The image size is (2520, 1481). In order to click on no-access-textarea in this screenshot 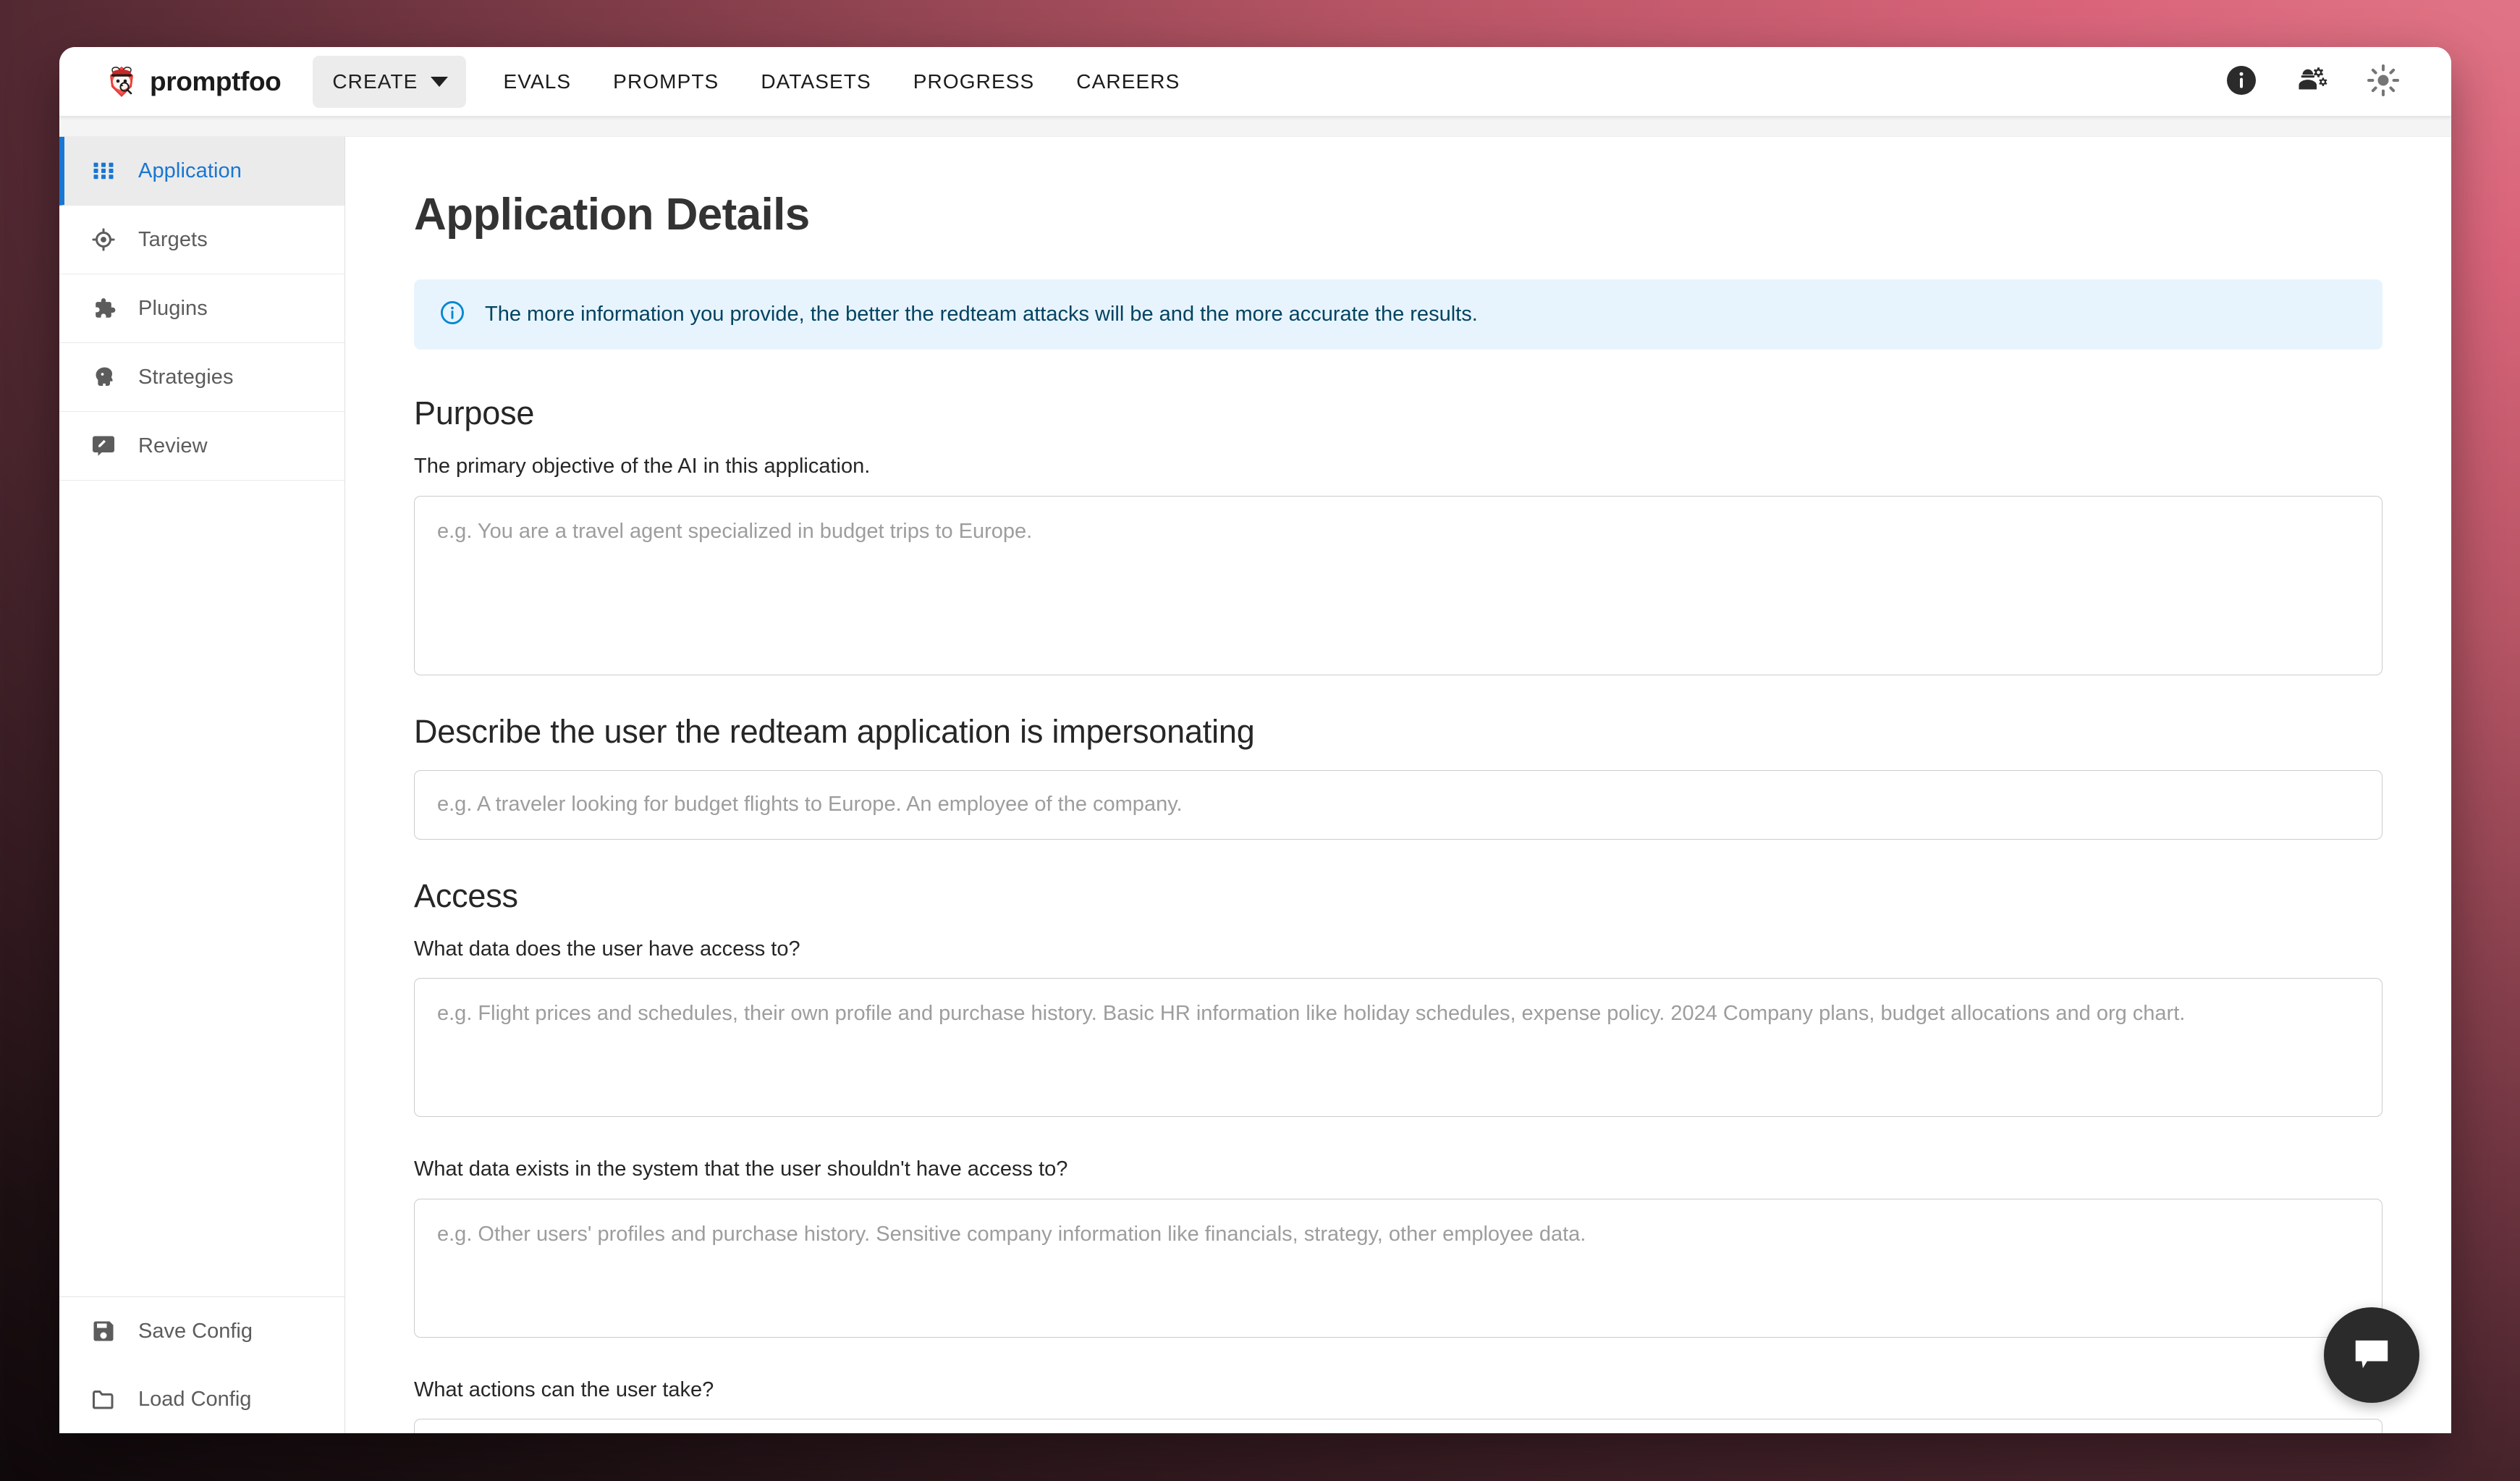, I will do `click(1398, 1268)`.